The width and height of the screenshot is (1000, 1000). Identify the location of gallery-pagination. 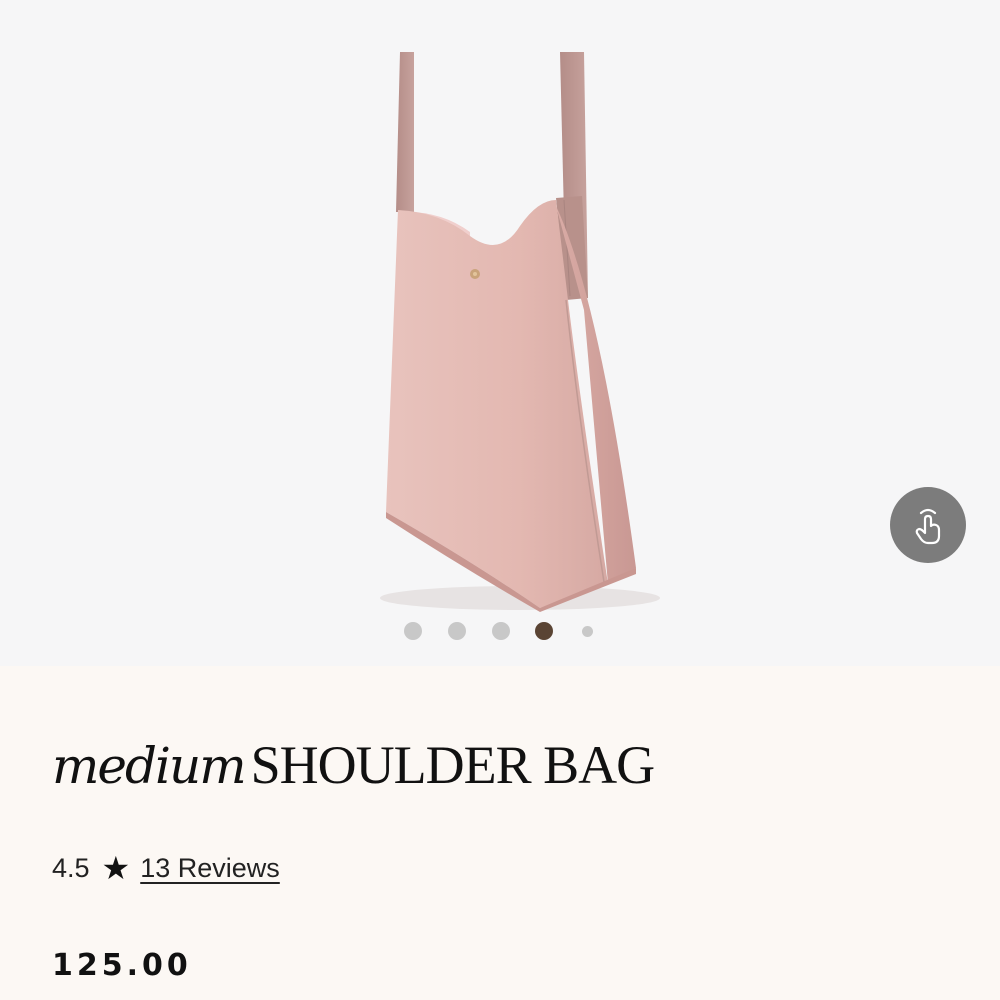
(500, 631).